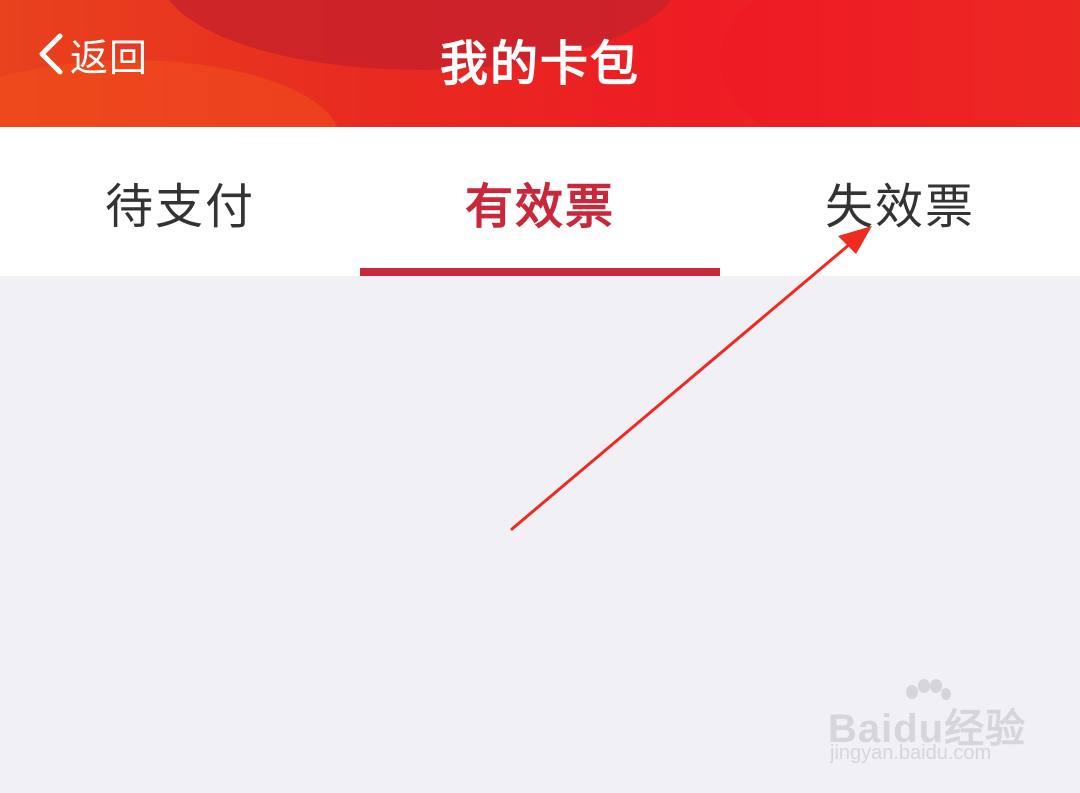  Describe the element at coordinates (911, 753) in the screenshot. I see `watermark-url: jingyan.baidu.com` at that location.